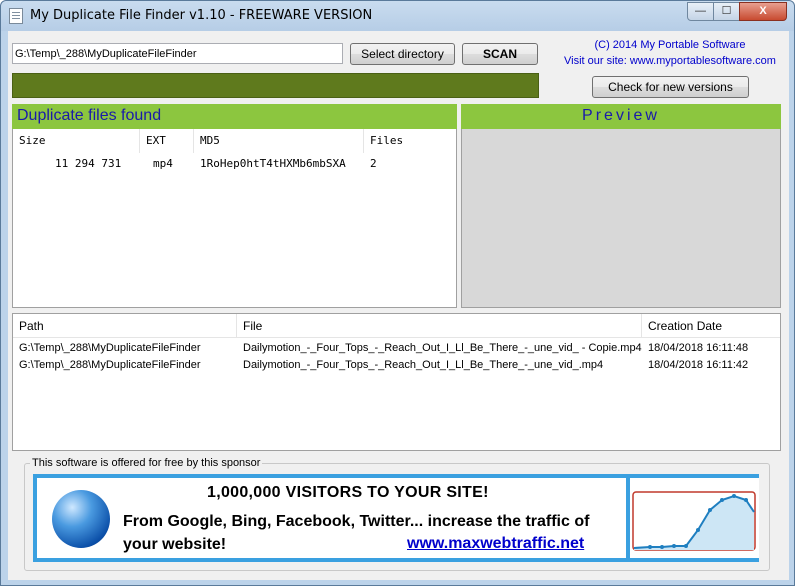  I want to click on column-path: Path, so click(125, 326).